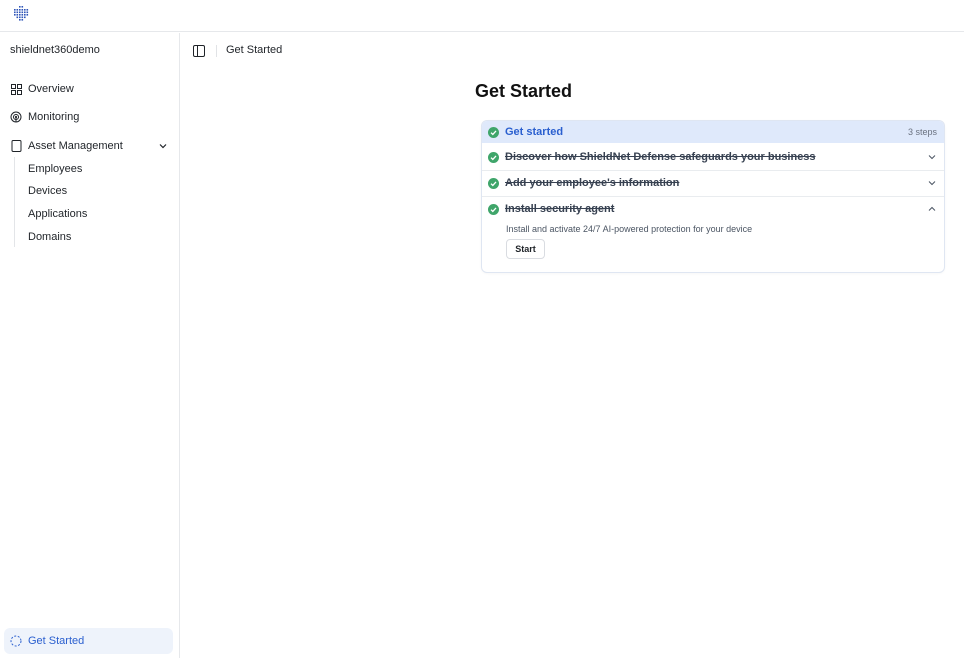  I want to click on sidebar-item-label: Monitoring, so click(54, 117).